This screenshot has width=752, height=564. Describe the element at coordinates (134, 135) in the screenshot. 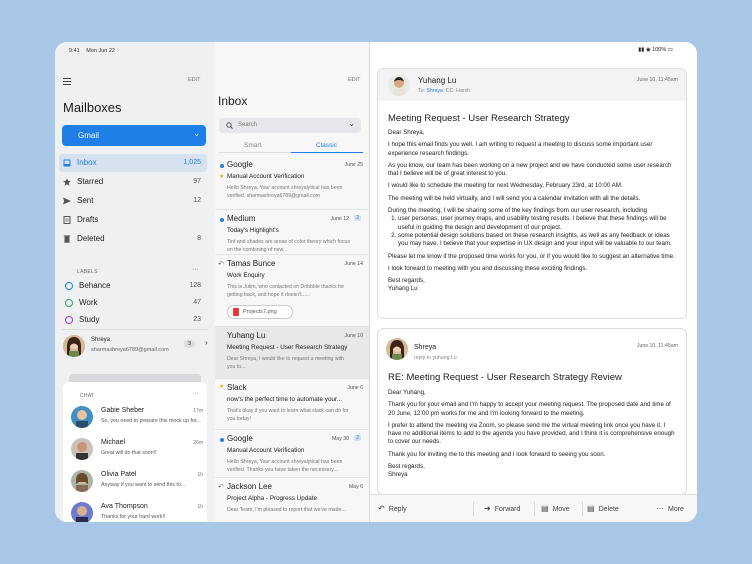

I see `account-selector-button: Gmail ⌄` at that location.